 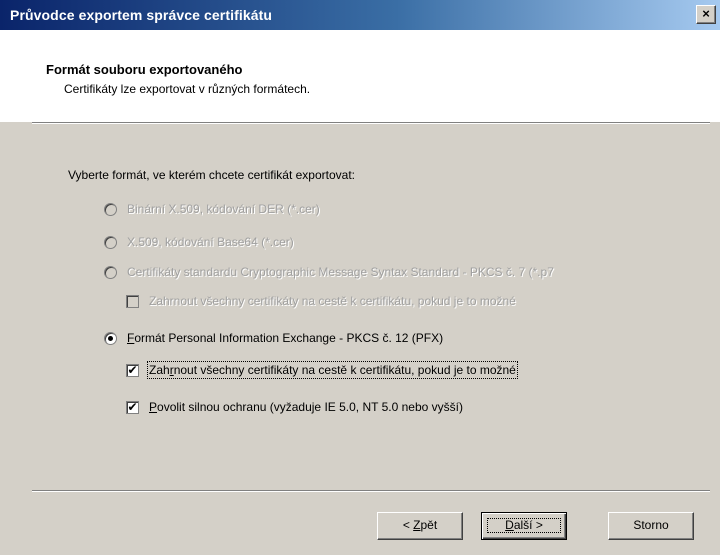 What do you see at coordinates (408, 525) in the screenshot?
I see `back-button-prefix: <` at bounding box center [408, 525].